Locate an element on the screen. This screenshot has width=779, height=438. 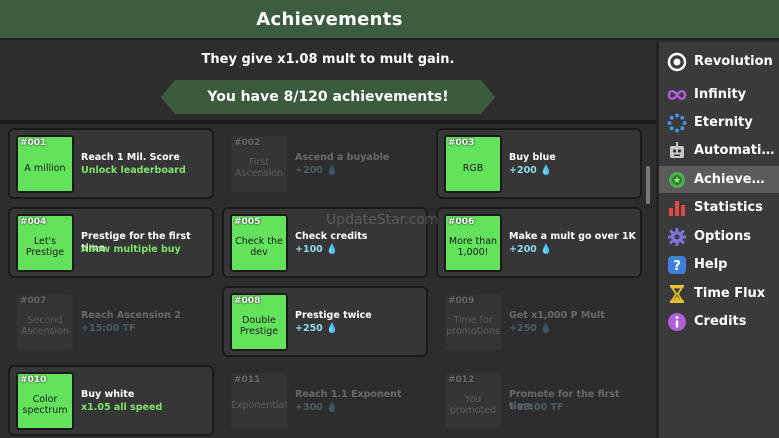
achievement-badge: #010 Color spectrum is located at coordinates (45, 401).